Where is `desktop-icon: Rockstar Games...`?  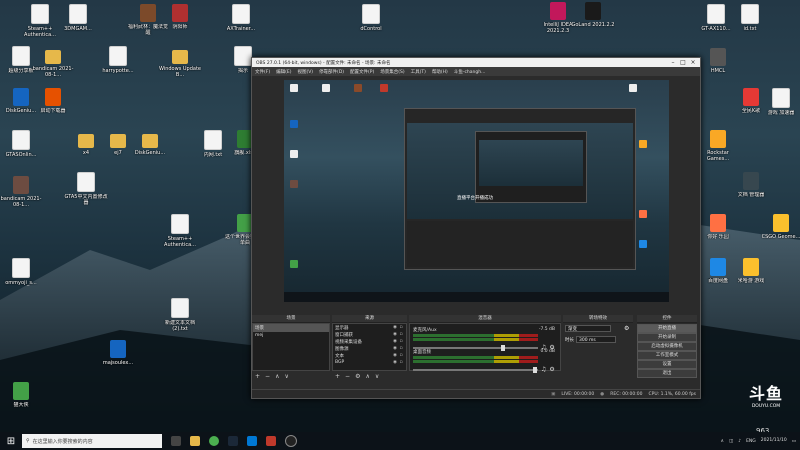 desktop-icon: Rockstar Games... is located at coordinates (718, 146).